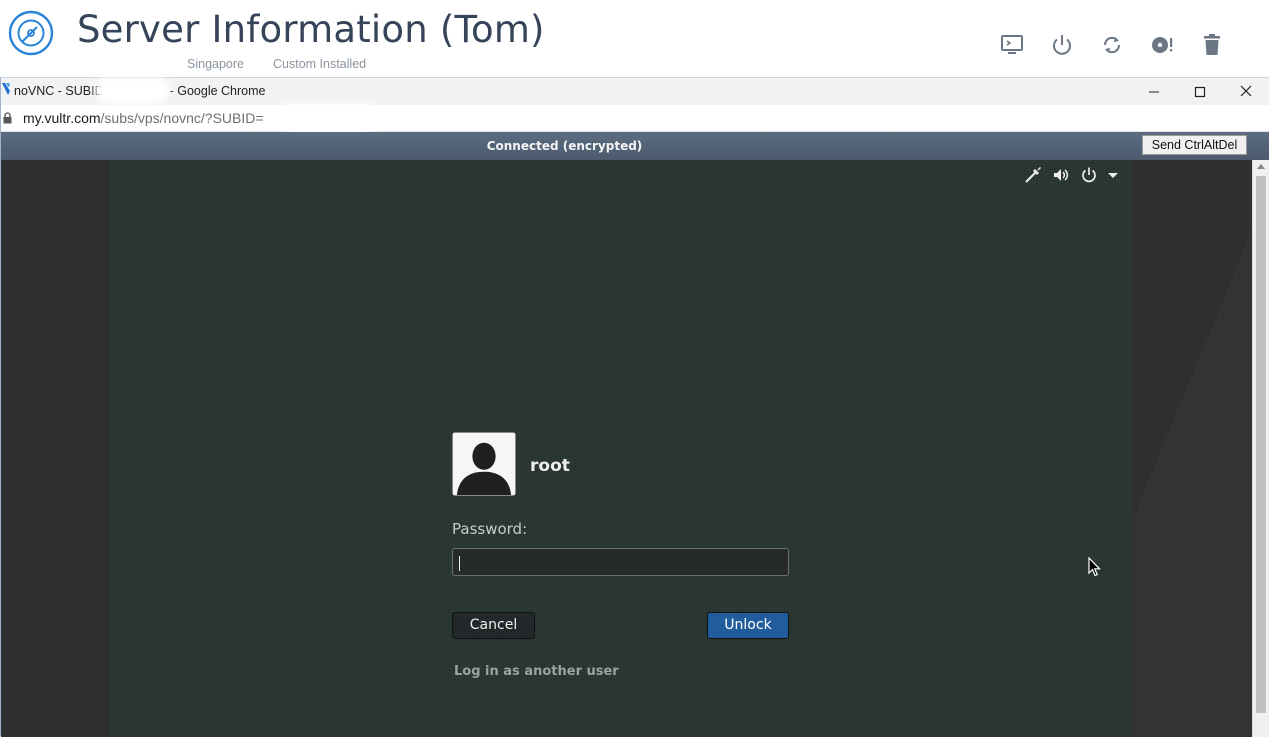  Describe the element at coordinates (1112, 45) in the screenshot. I see `restart-icon` at that location.